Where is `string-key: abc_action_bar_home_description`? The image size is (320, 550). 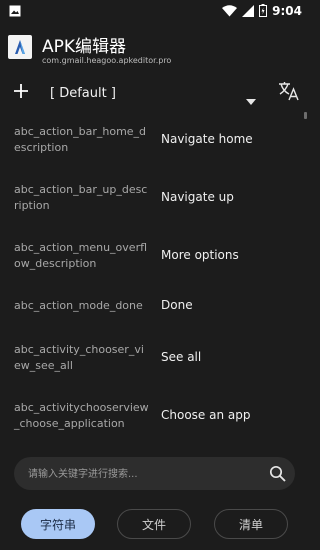
string-key: abc_action_bar_home_description is located at coordinates (80, 139).